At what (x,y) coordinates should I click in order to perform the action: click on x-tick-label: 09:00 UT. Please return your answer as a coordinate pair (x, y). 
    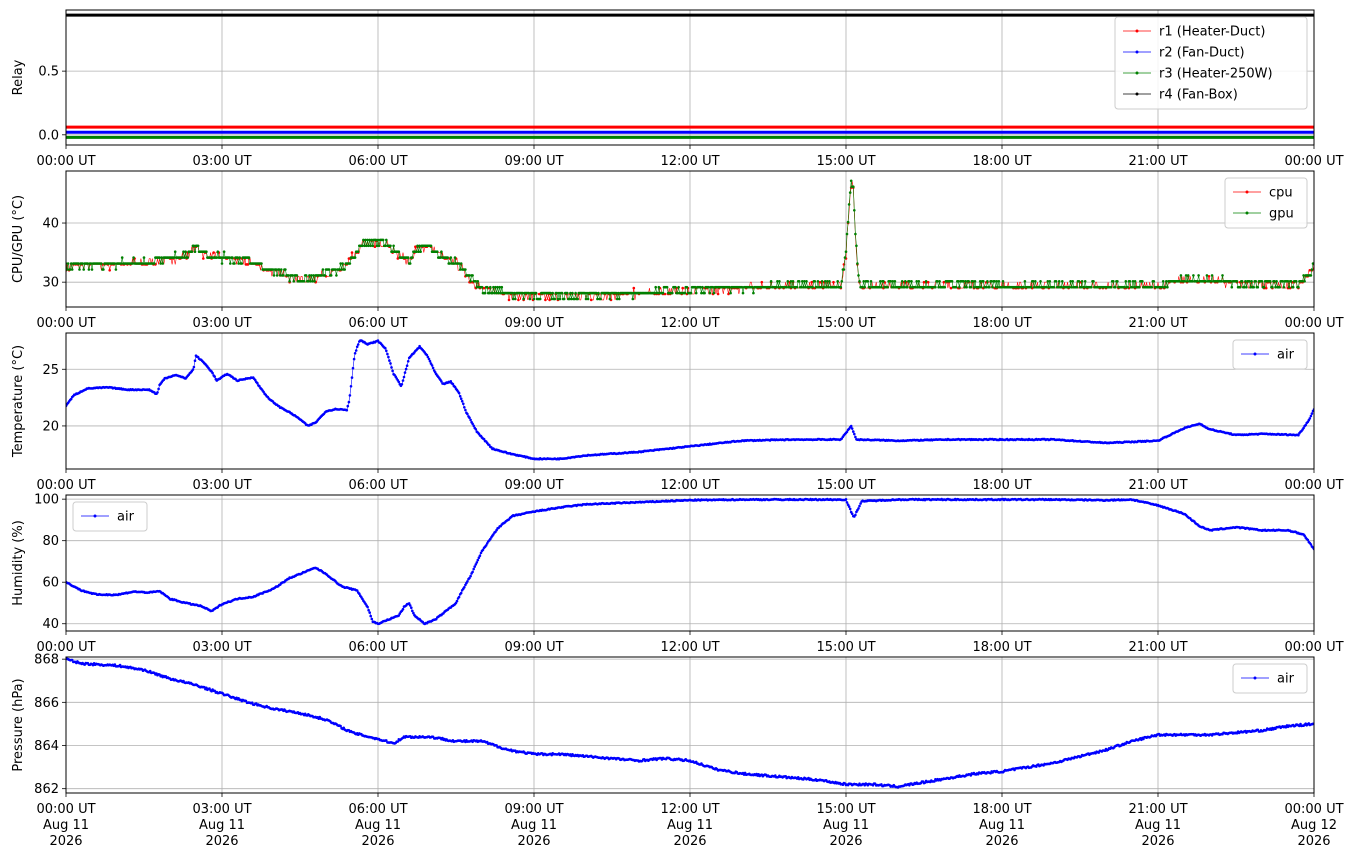
    Looking at the image, I should click on (533, 161).